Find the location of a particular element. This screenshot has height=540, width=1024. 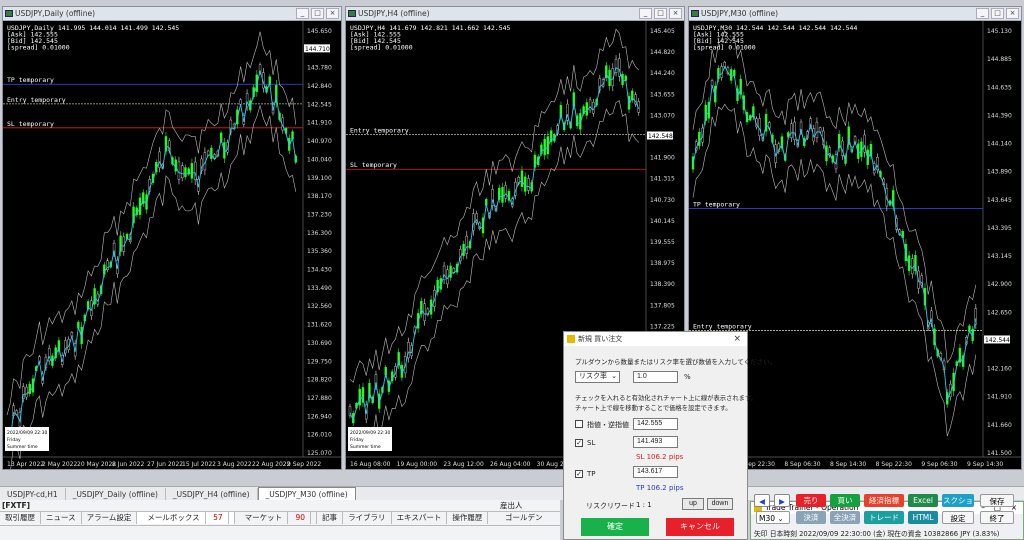

close-icon: × is located at coordinates (737, 339).